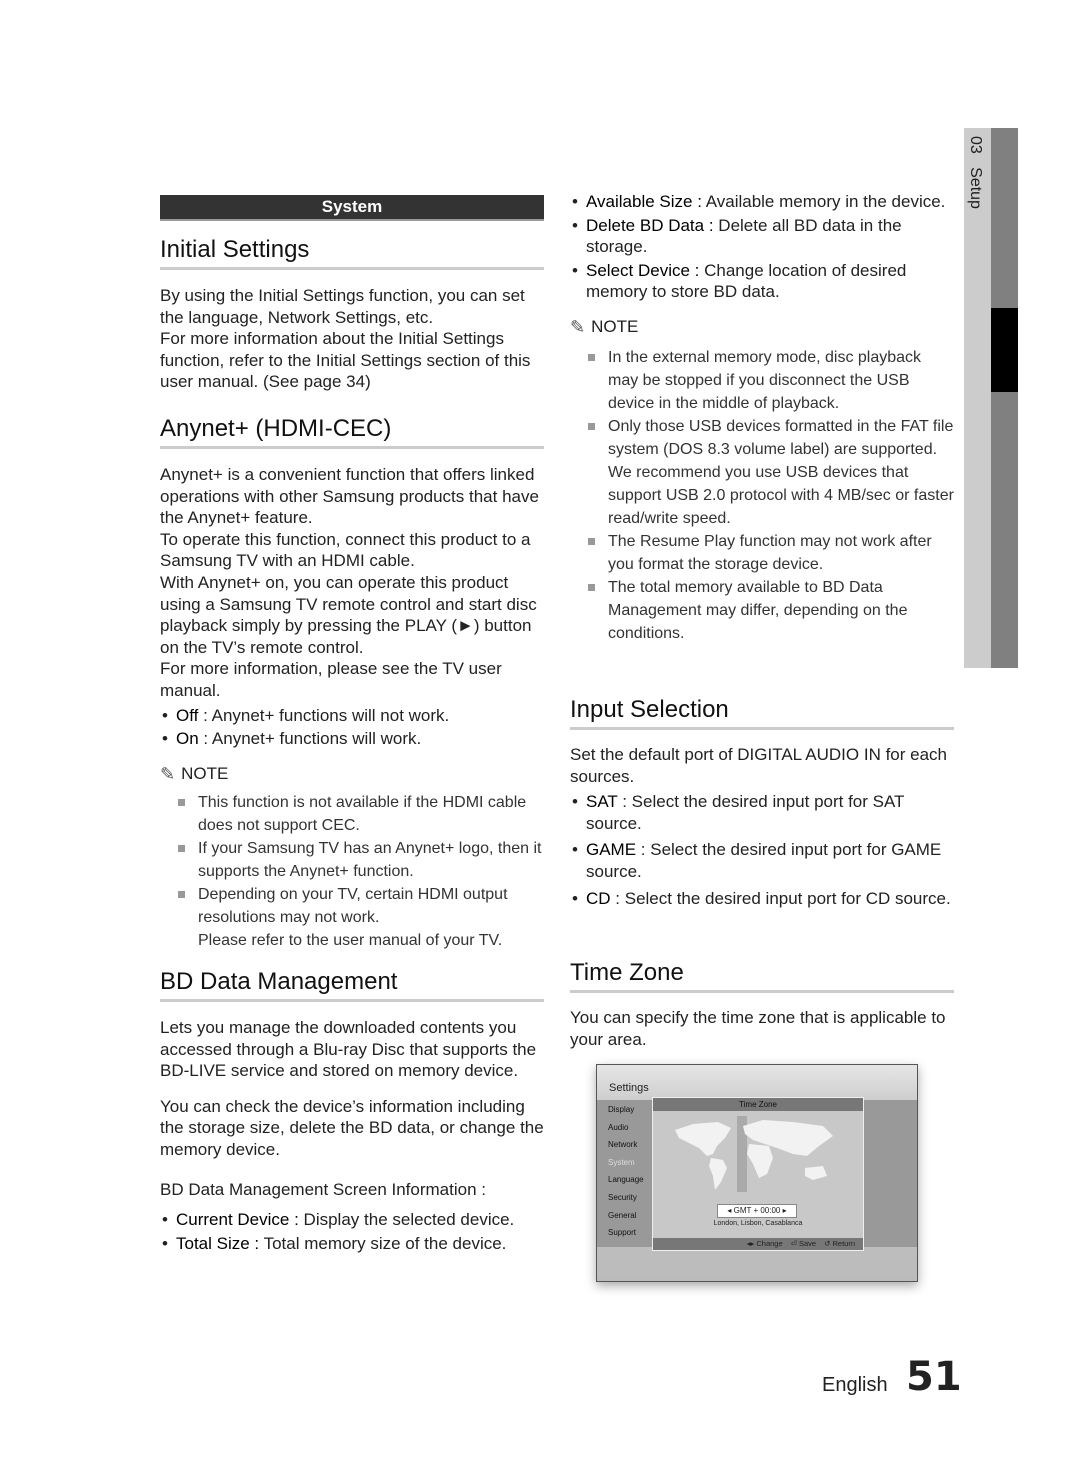 This screenshot has width=1080, height=1479. I want to click on chapter-tab-marker, so click(1004, 350).